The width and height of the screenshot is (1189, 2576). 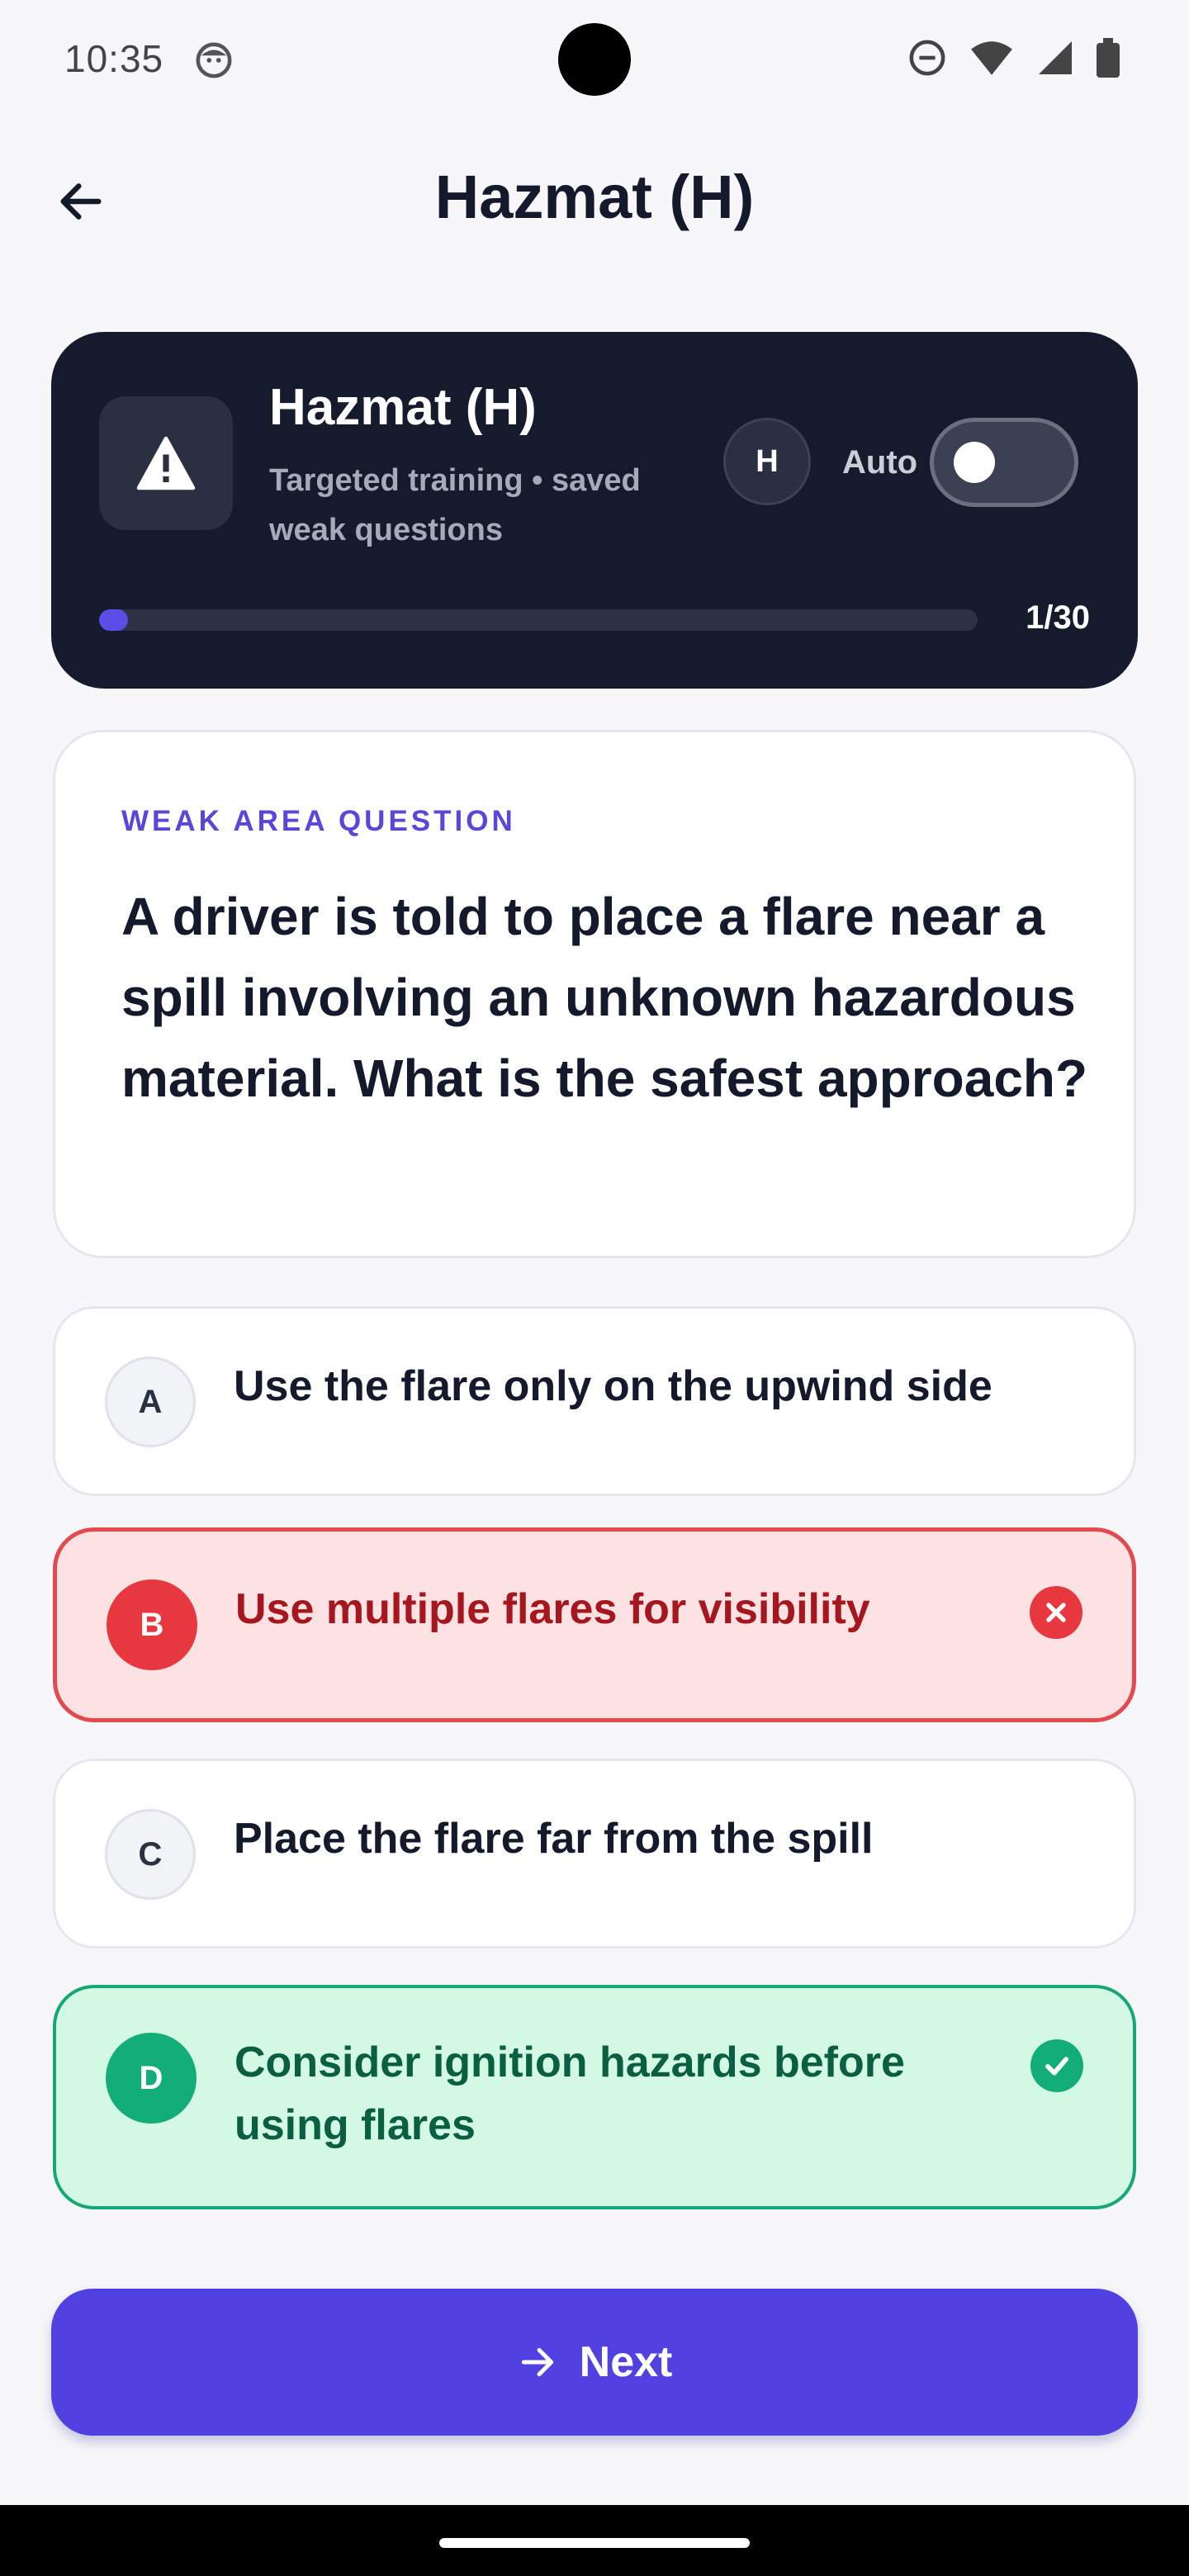 I want to click on warning-icon, so click(x=166, y=463).